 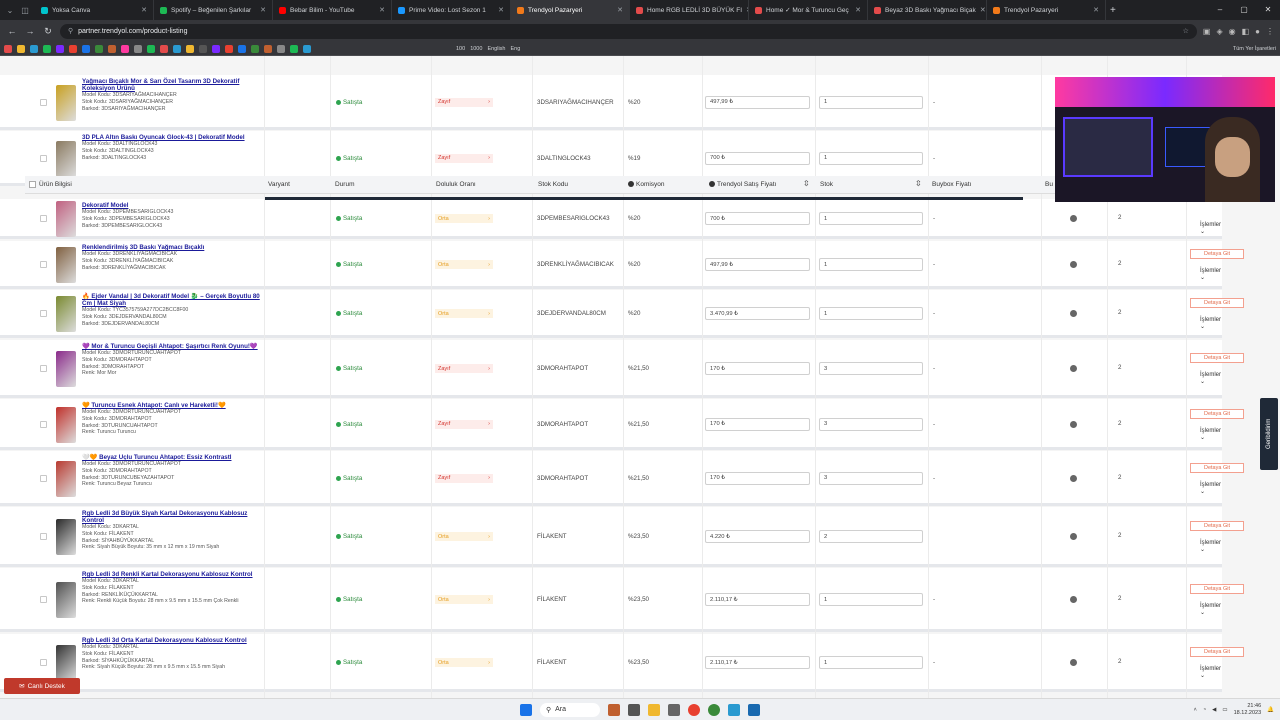 I want to click on chevron-up-icon: ˄, so click(x=1195, y=710).